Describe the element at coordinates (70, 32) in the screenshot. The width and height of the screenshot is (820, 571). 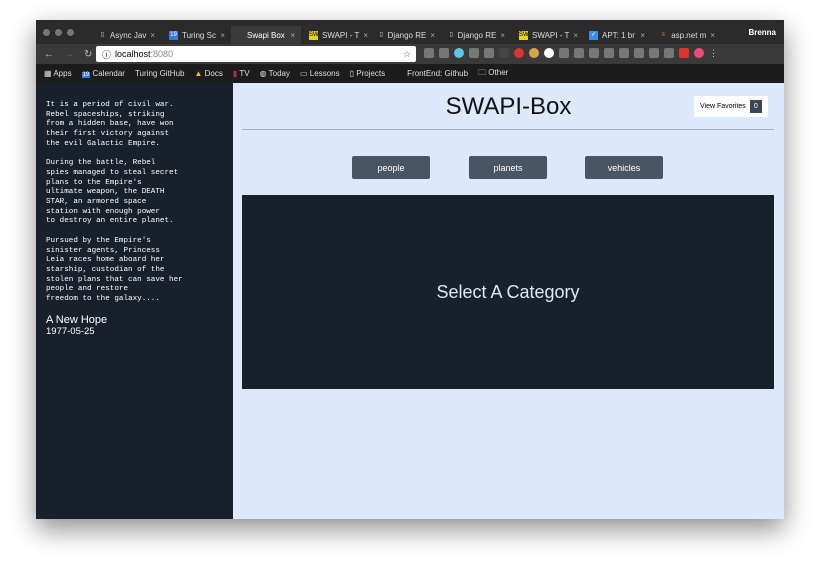
I see `maximize-button` at that location.